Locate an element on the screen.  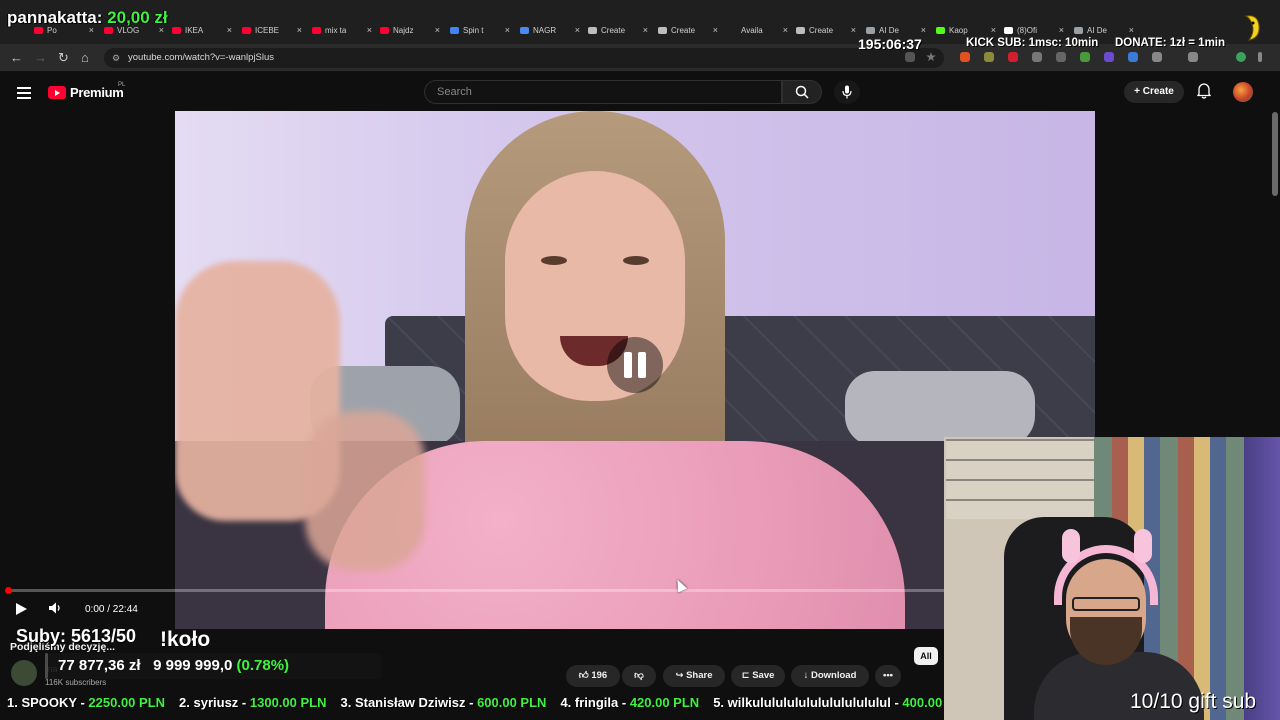
bunny-ear-icon is located at coordinates (1143, 546).